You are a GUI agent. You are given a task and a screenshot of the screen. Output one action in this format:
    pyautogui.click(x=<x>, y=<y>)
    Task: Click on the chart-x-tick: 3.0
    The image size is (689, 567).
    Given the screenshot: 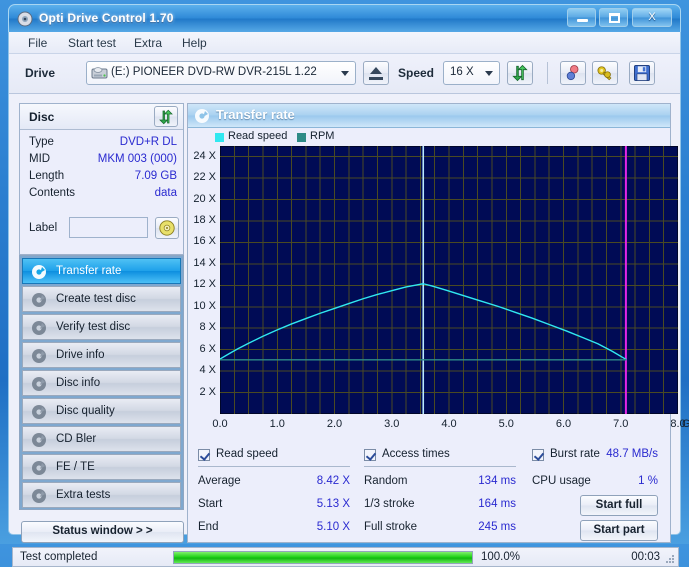 What is the action you would take?
    pyautogui.click(x=392, y=424)
    